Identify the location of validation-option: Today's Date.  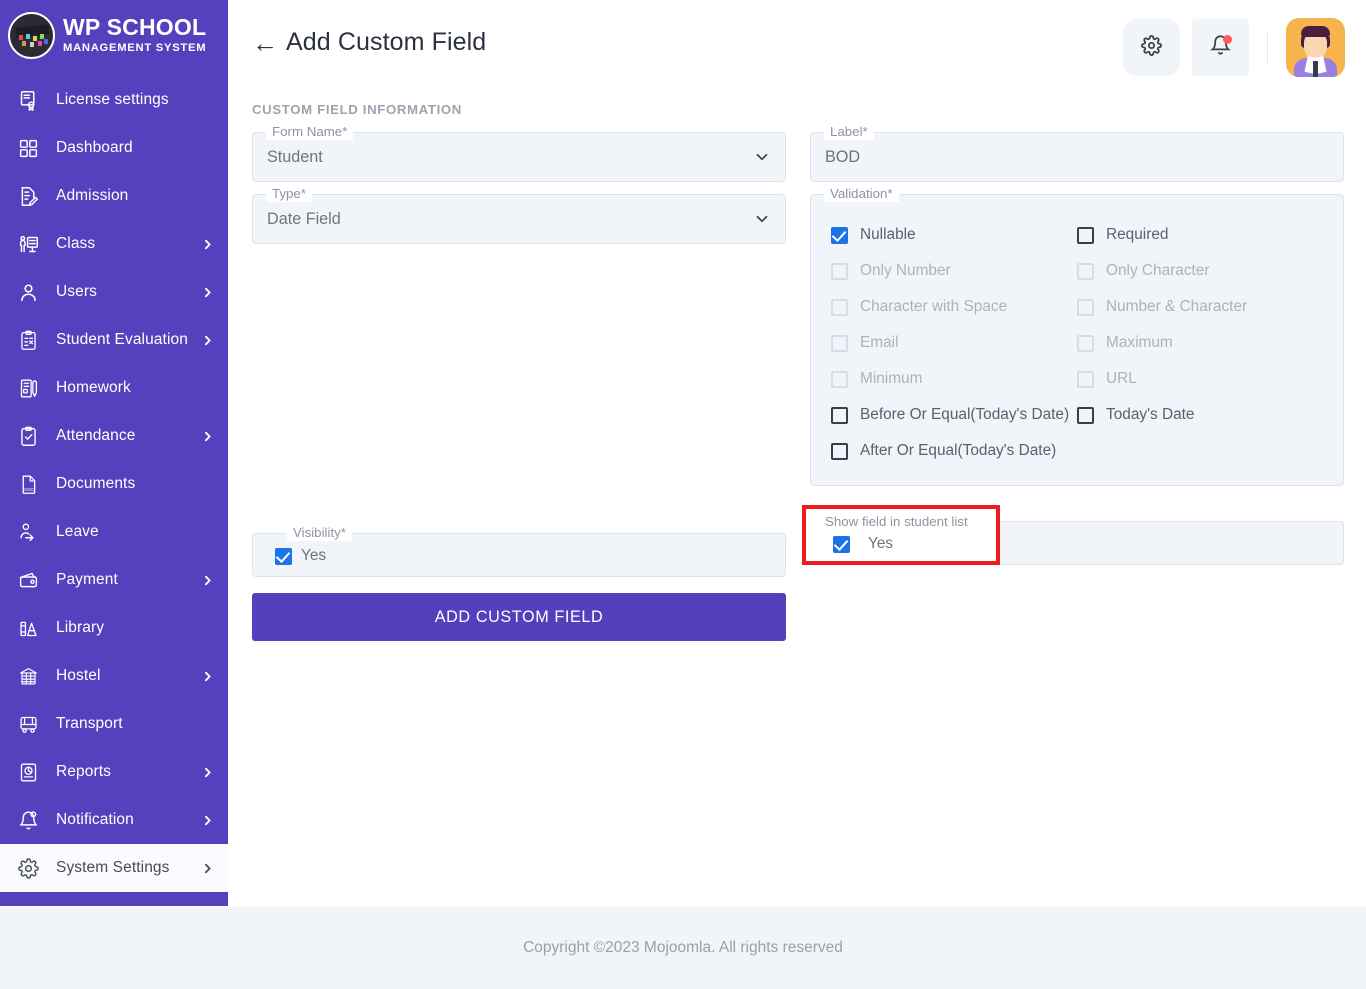
(1200, 415).